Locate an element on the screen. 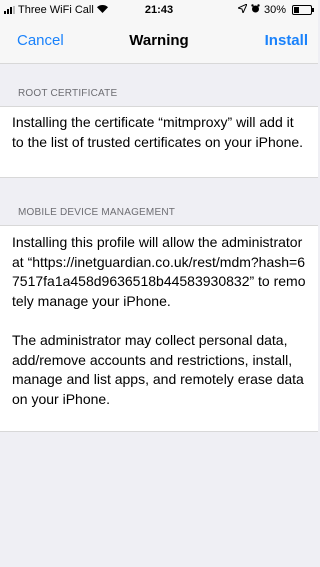  status-bar: Three WiFi Call 21:43 30% is located at coordinates (159, 10).